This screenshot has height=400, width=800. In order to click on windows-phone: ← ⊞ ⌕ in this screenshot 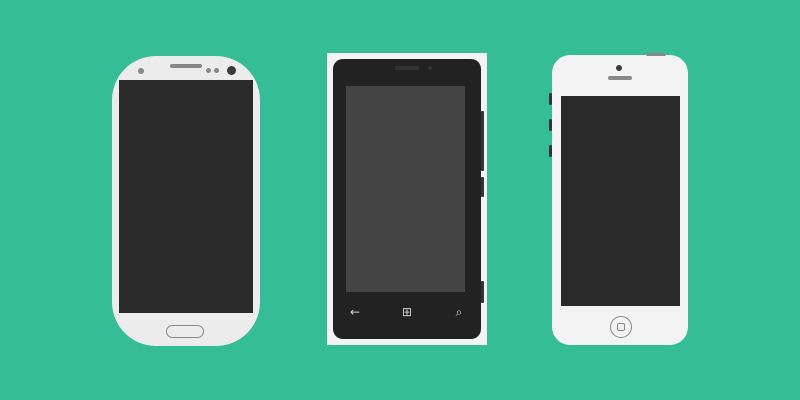, I will do `click(407, 199)`.